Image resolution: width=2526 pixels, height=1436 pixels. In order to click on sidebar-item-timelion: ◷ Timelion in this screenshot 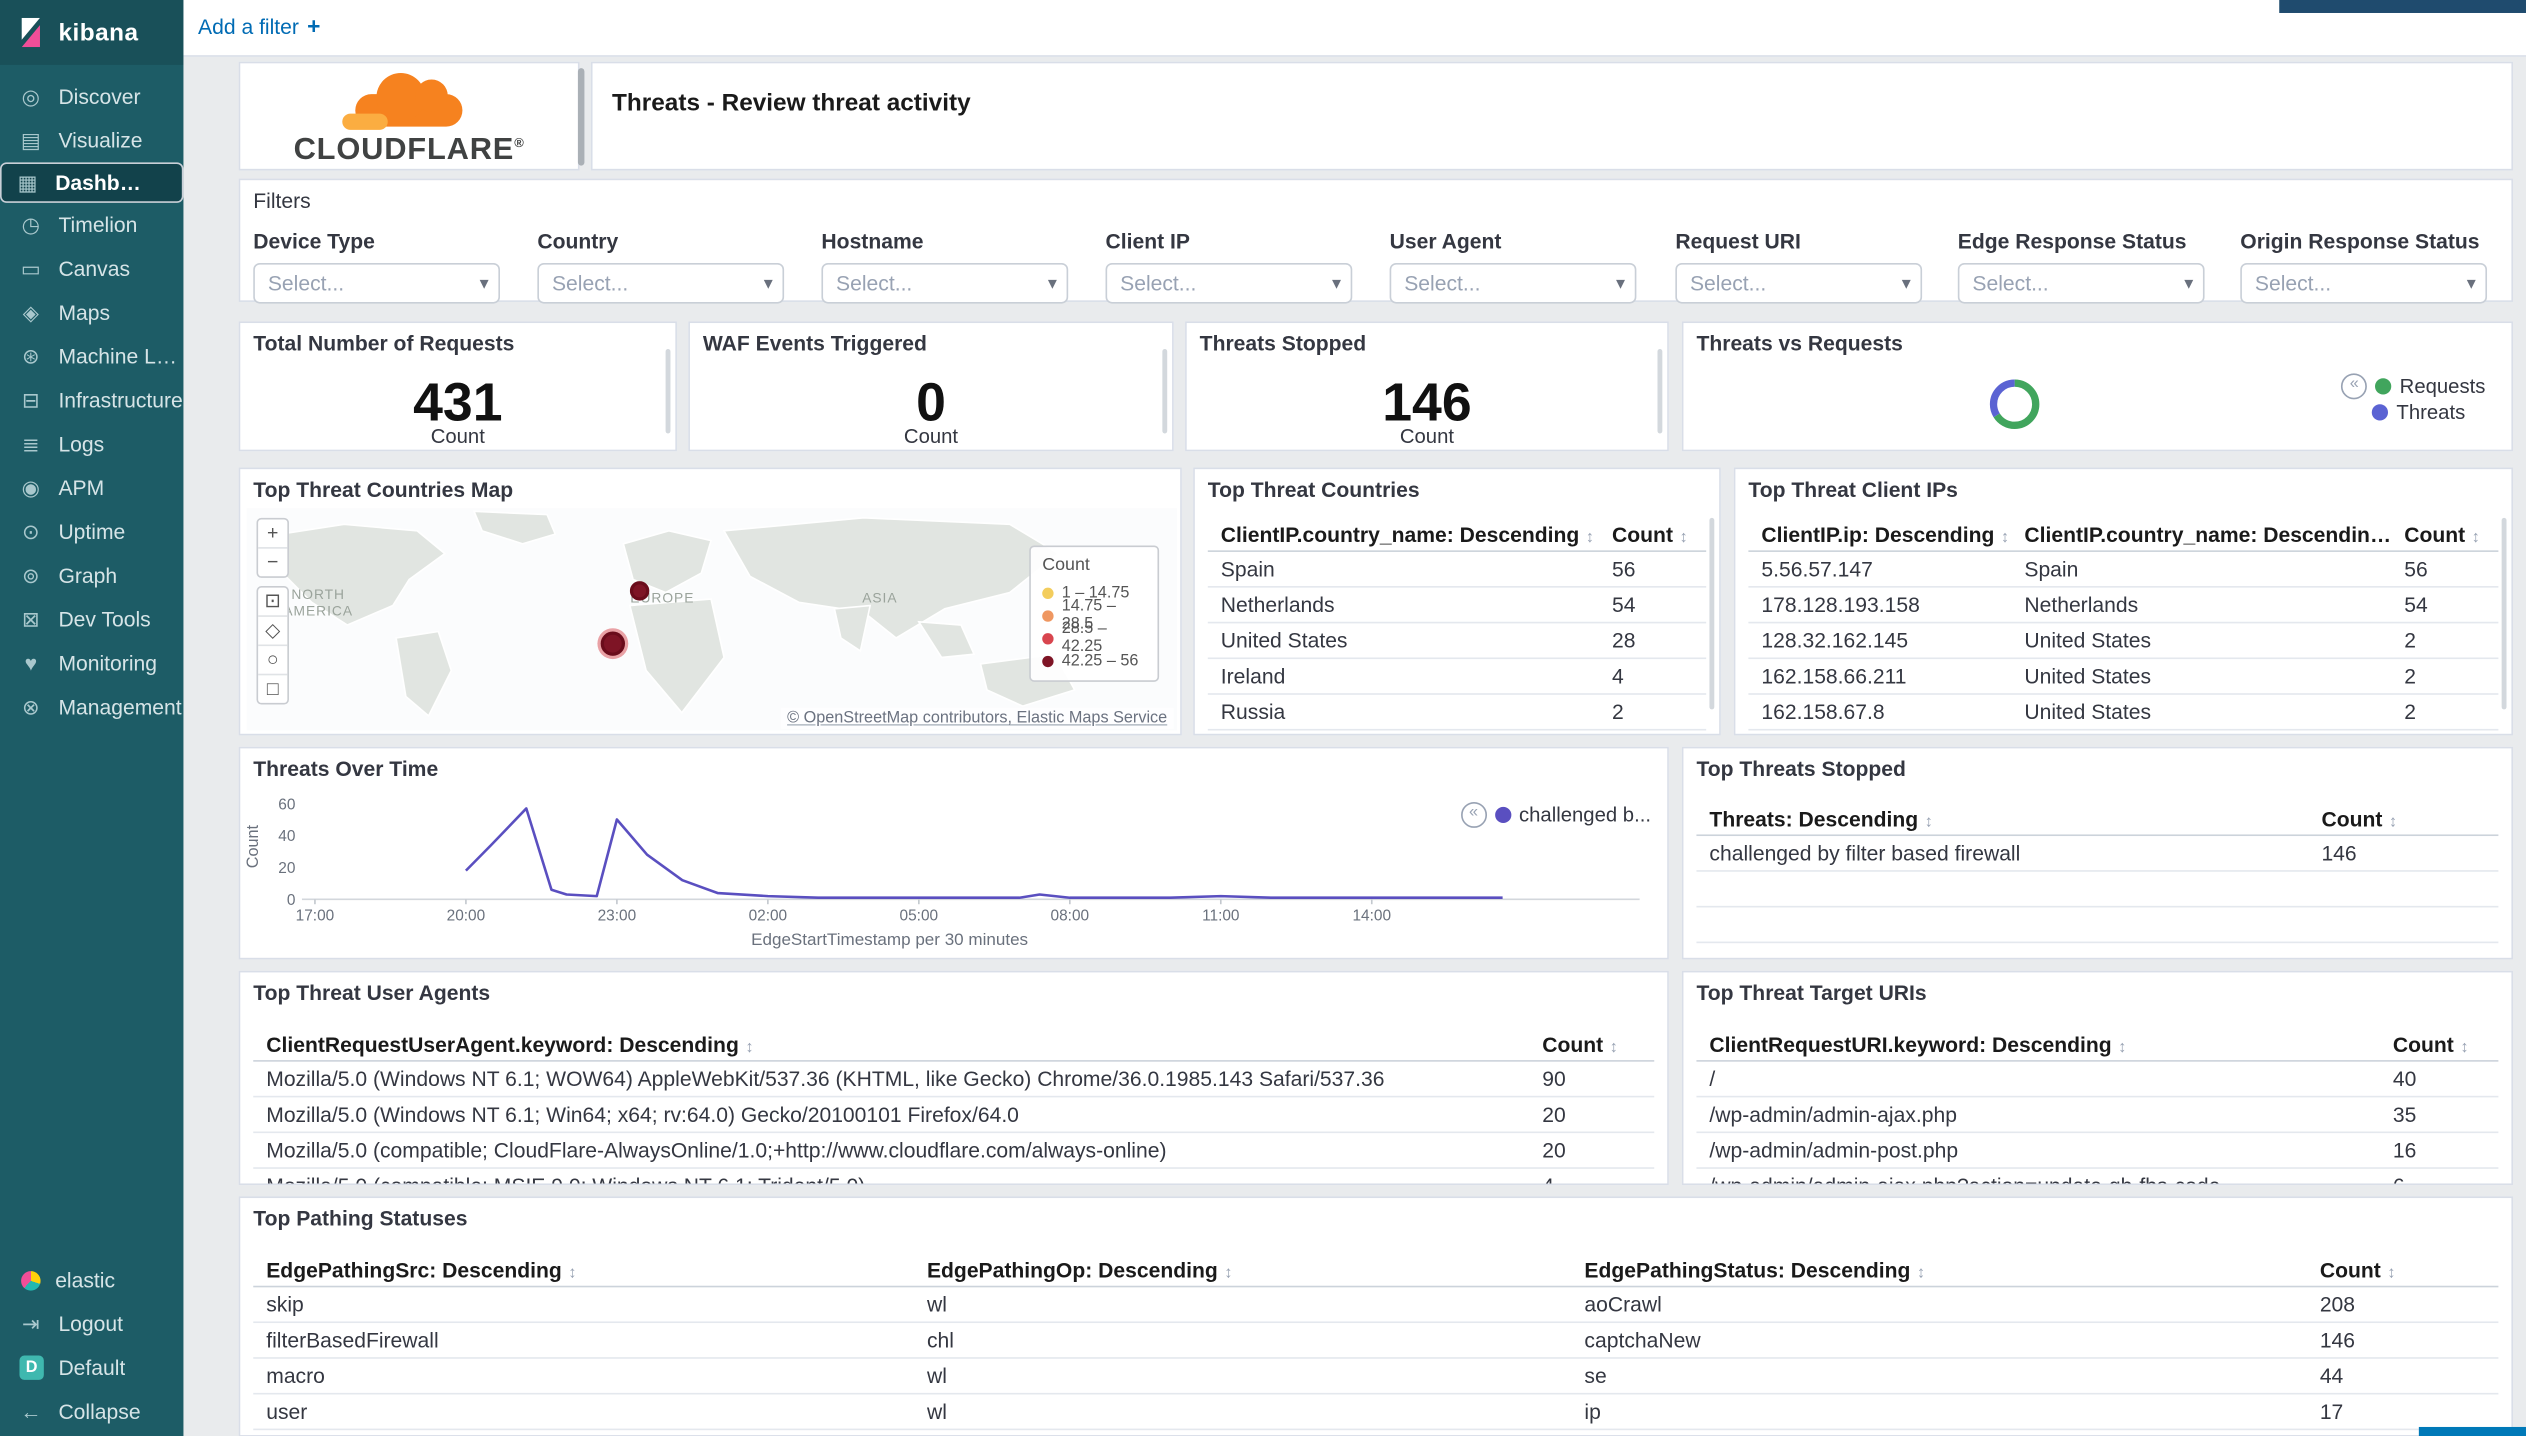, I will do `click(91, 225)`.